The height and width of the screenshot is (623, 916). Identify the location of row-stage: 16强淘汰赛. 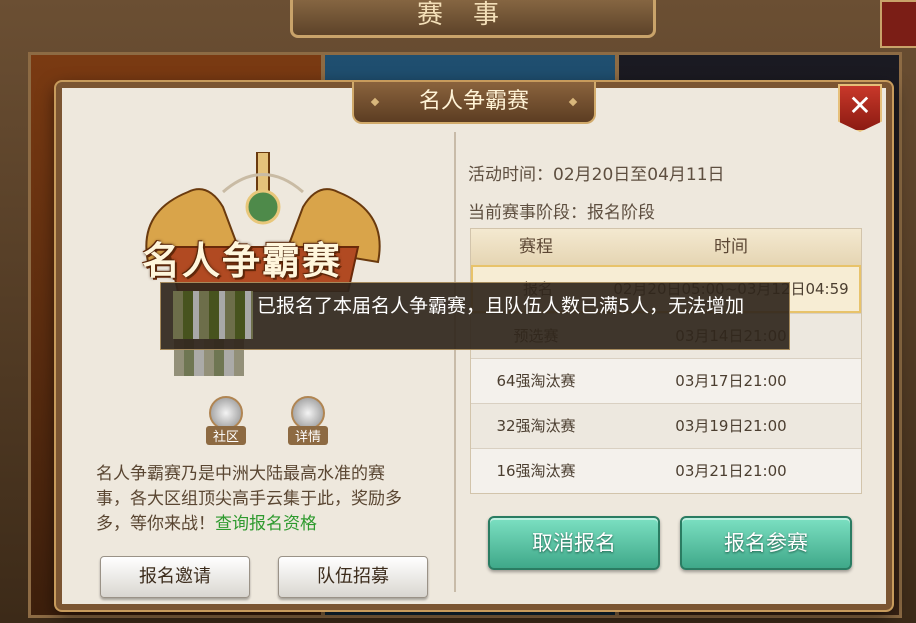
(536, 471).